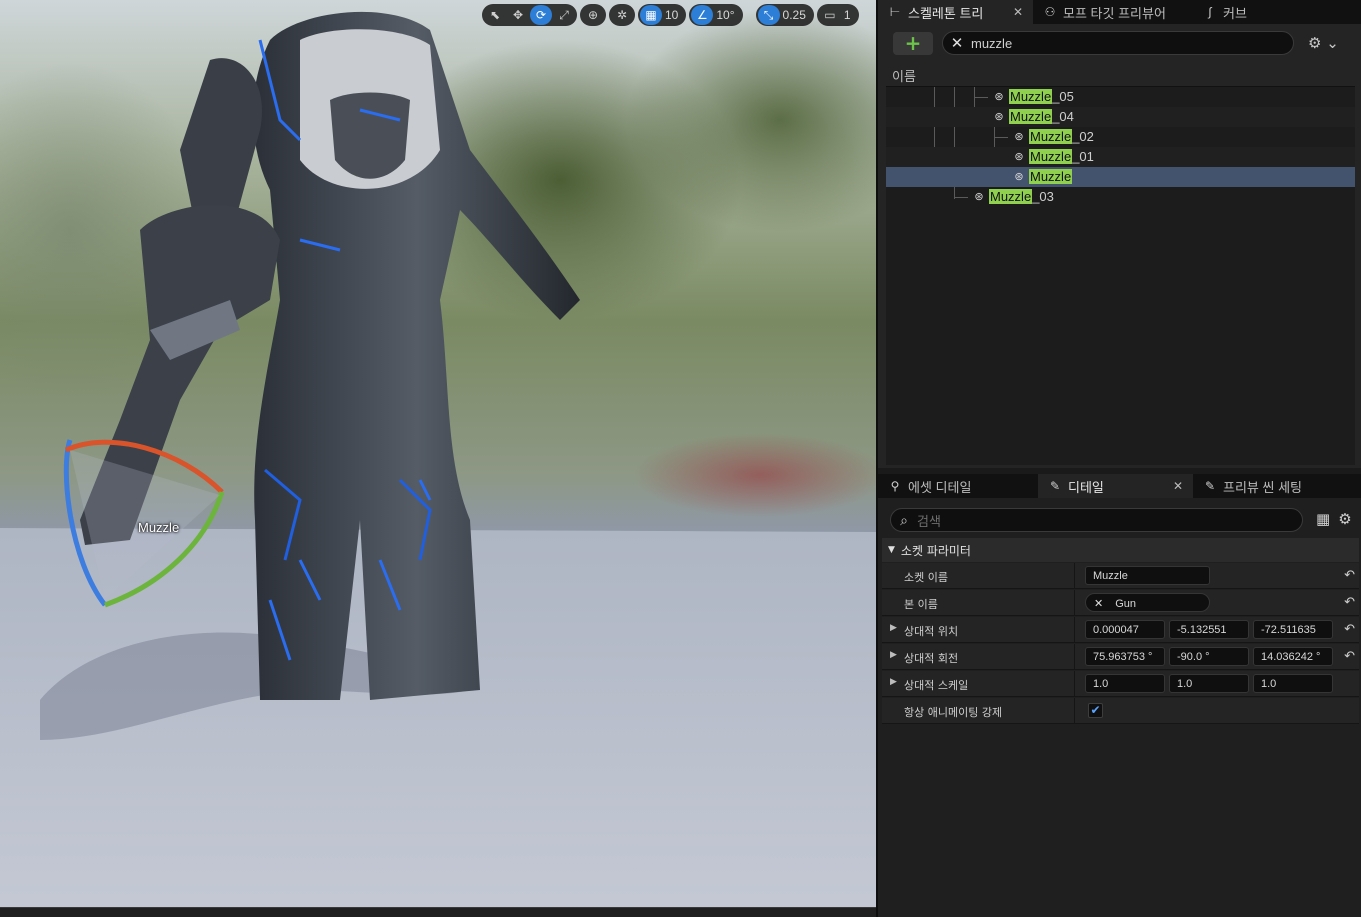 This screenshot has width=1361, height=917. Describe the element at coordinates (1120, 197) in the screenshot. I see `tree-row: ⊛ Muzzle_03` at that location.